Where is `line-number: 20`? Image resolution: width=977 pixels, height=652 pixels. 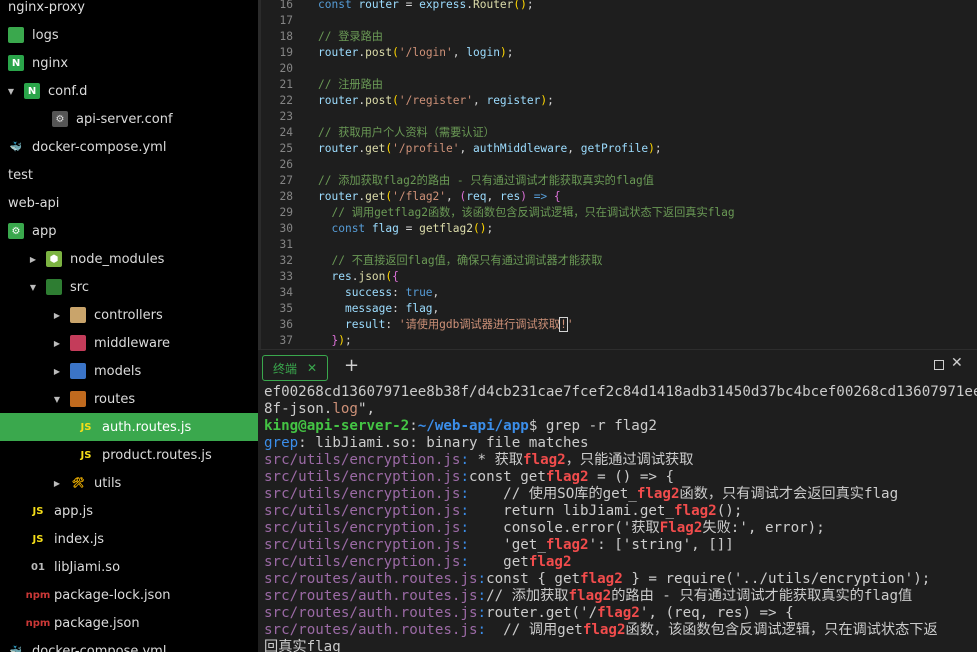 line-number: 20 is located at coordinates (286, 68).